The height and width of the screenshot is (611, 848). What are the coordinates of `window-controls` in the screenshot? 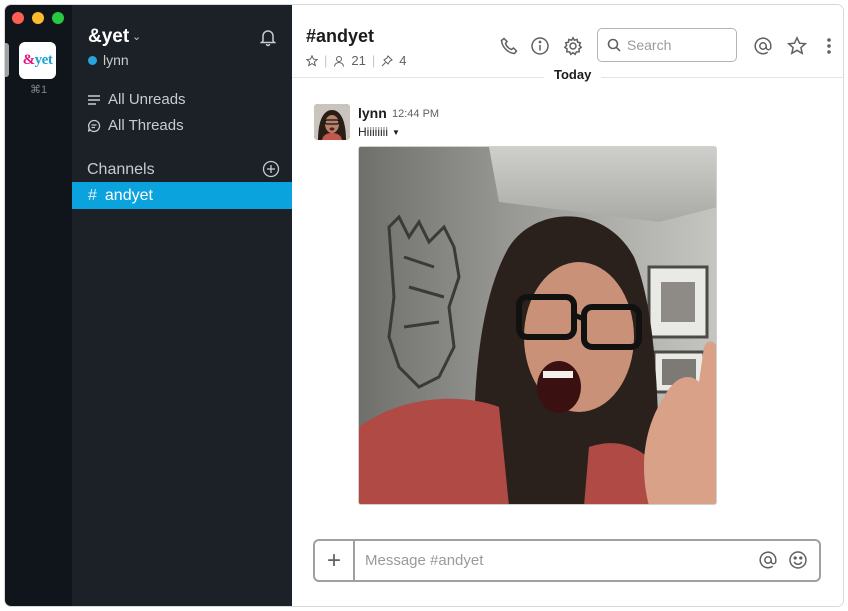 It's located at (38, 18).